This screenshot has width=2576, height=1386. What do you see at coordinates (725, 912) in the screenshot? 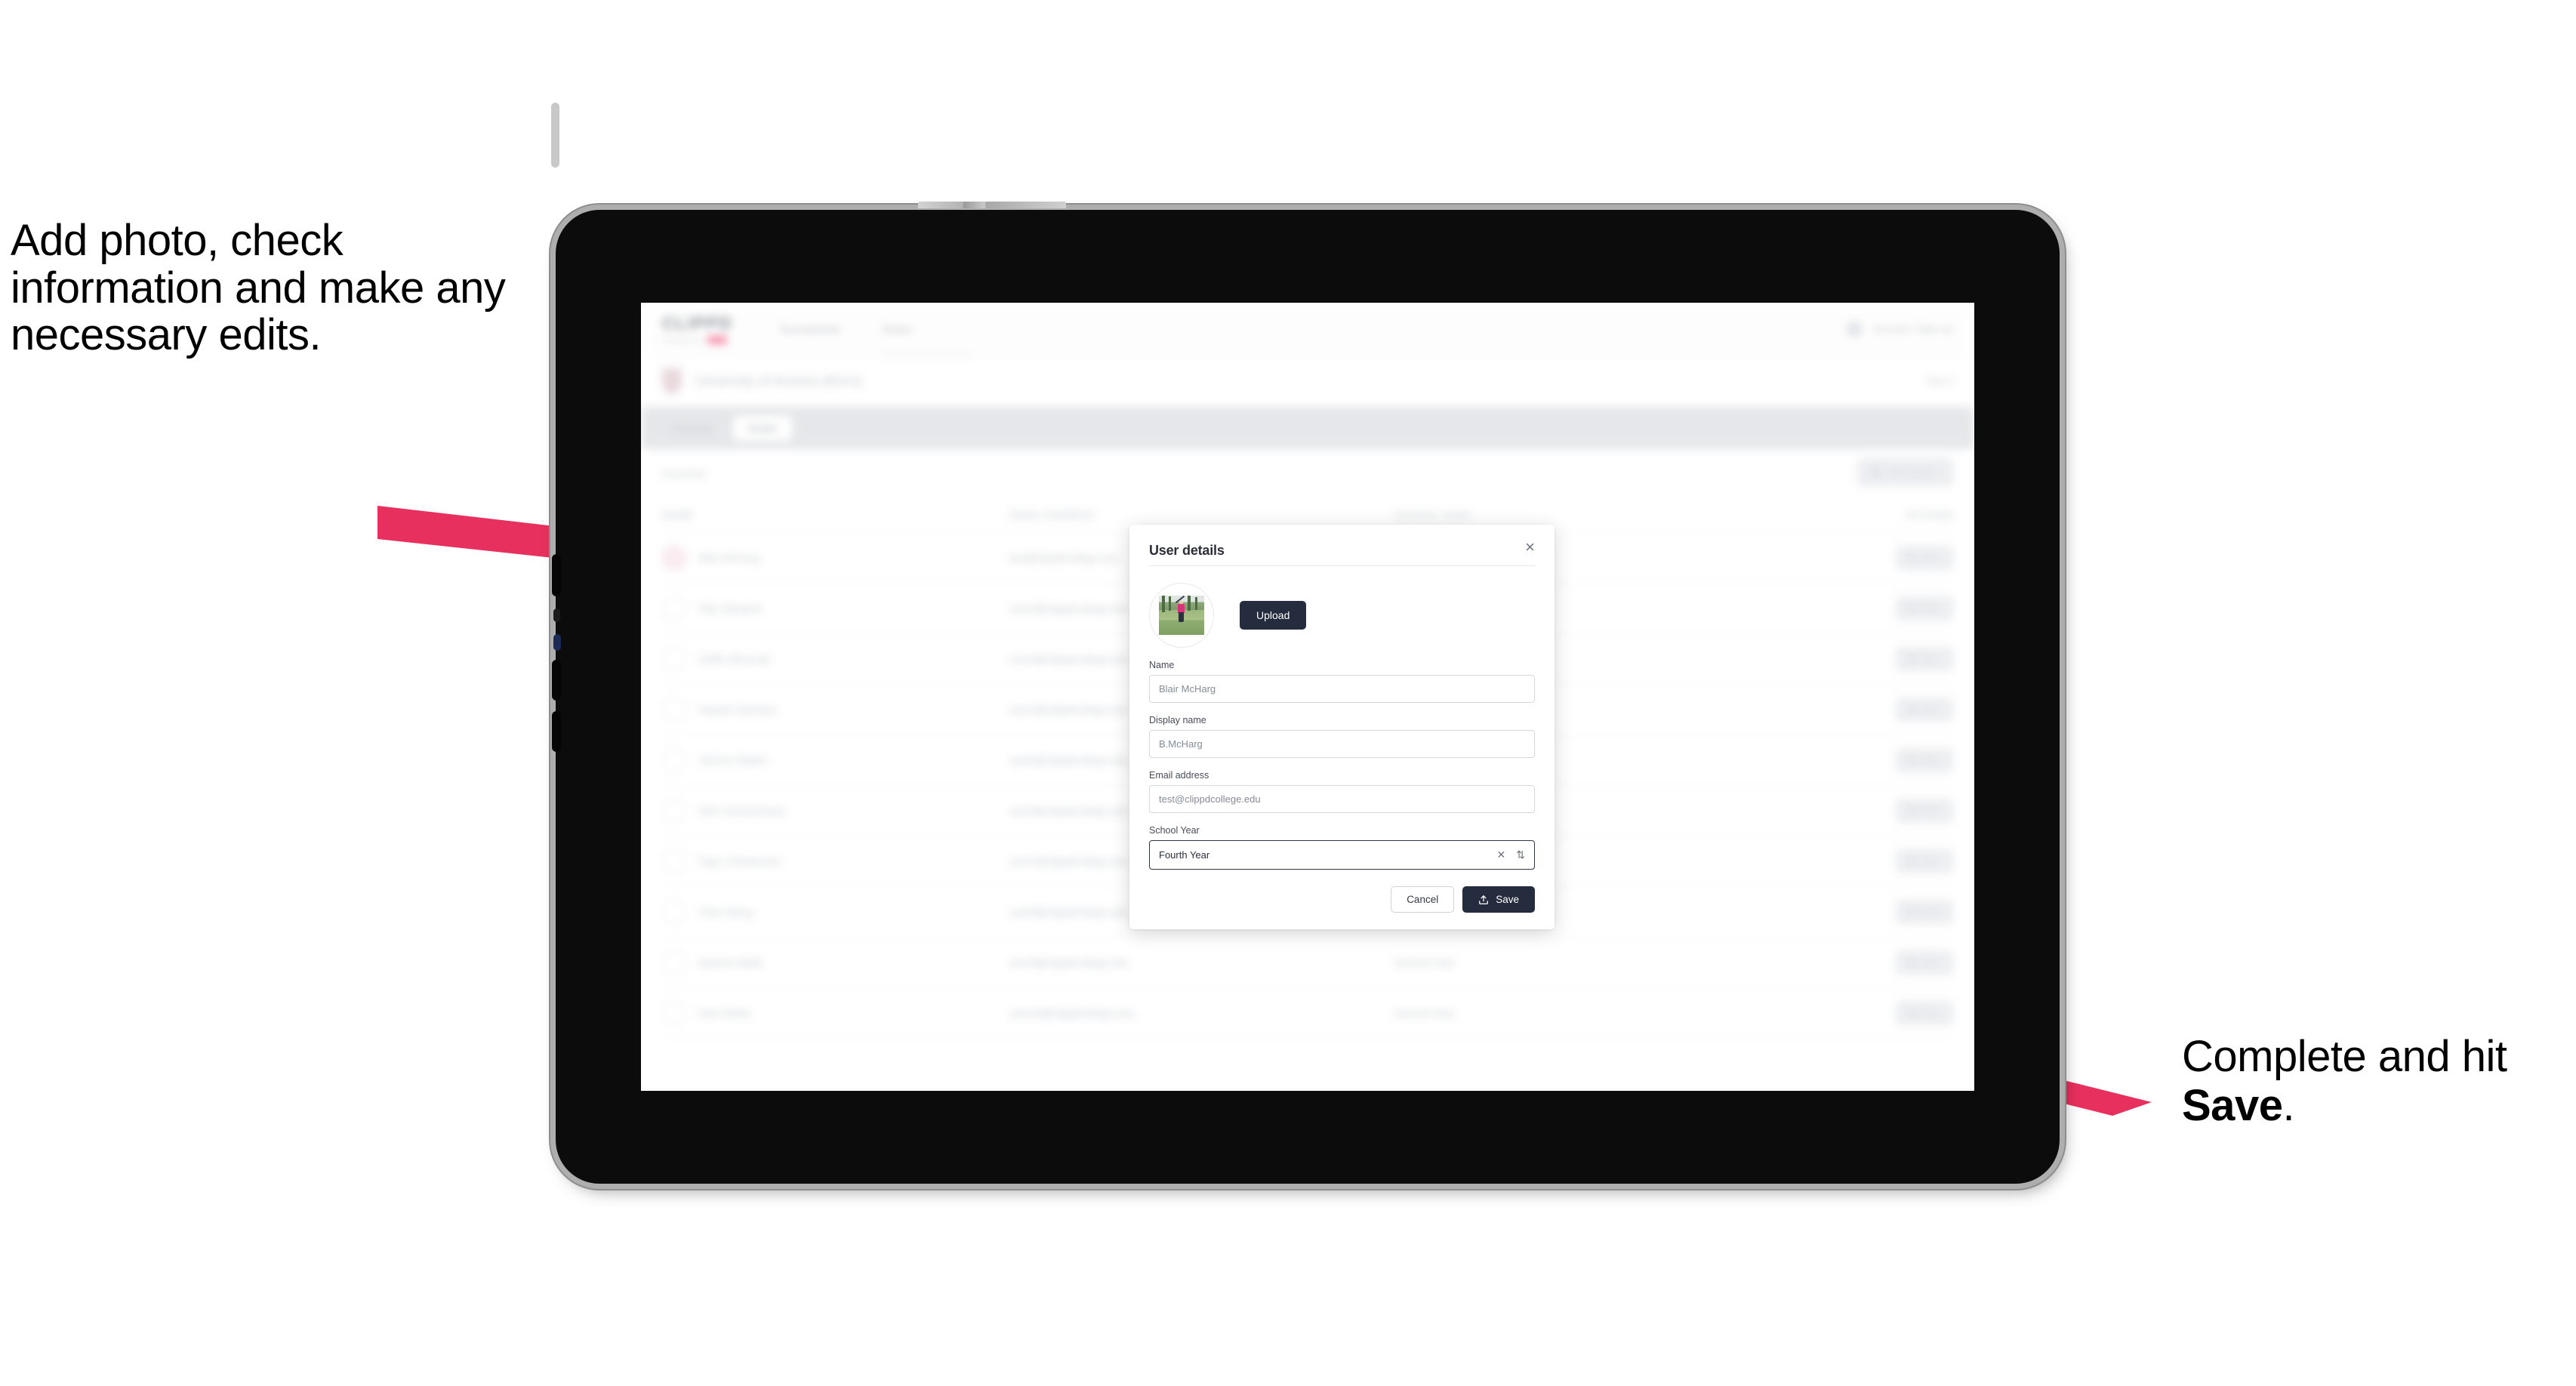
I see `row-name-label: Theo Wong` at bounding box center [725, 912].